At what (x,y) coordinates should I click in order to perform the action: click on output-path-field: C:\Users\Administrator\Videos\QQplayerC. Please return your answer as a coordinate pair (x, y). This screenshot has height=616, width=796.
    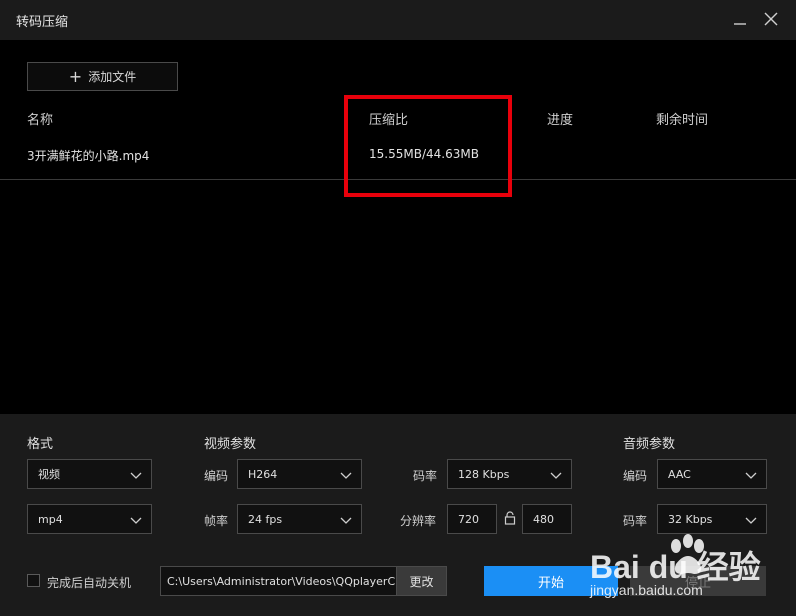
    Looking at the image, I should click on (278, 581).